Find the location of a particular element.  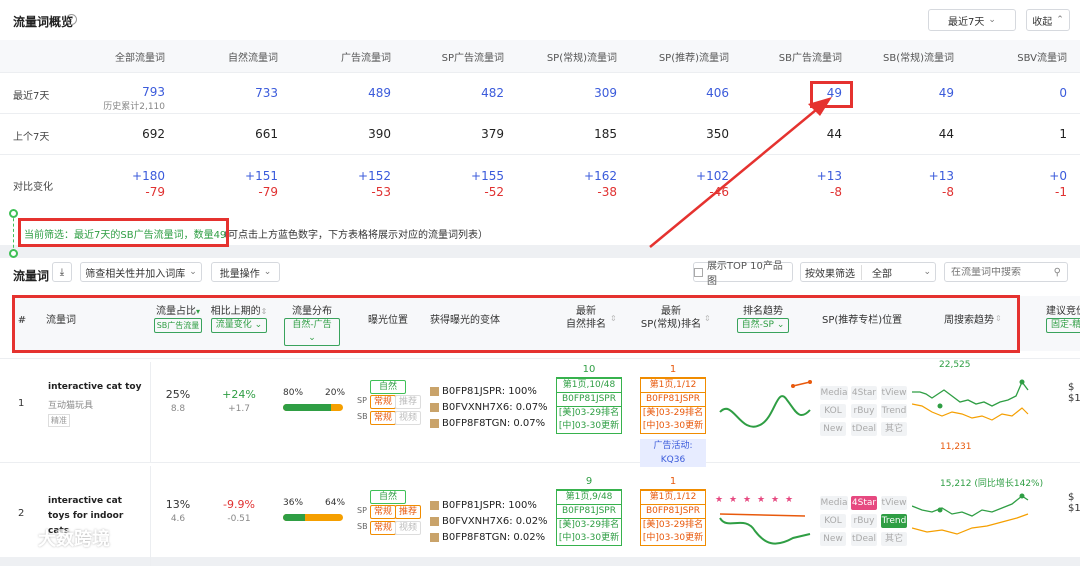

sp-rank-line: [美]03-29排名 is located at coordinates (673, 412).